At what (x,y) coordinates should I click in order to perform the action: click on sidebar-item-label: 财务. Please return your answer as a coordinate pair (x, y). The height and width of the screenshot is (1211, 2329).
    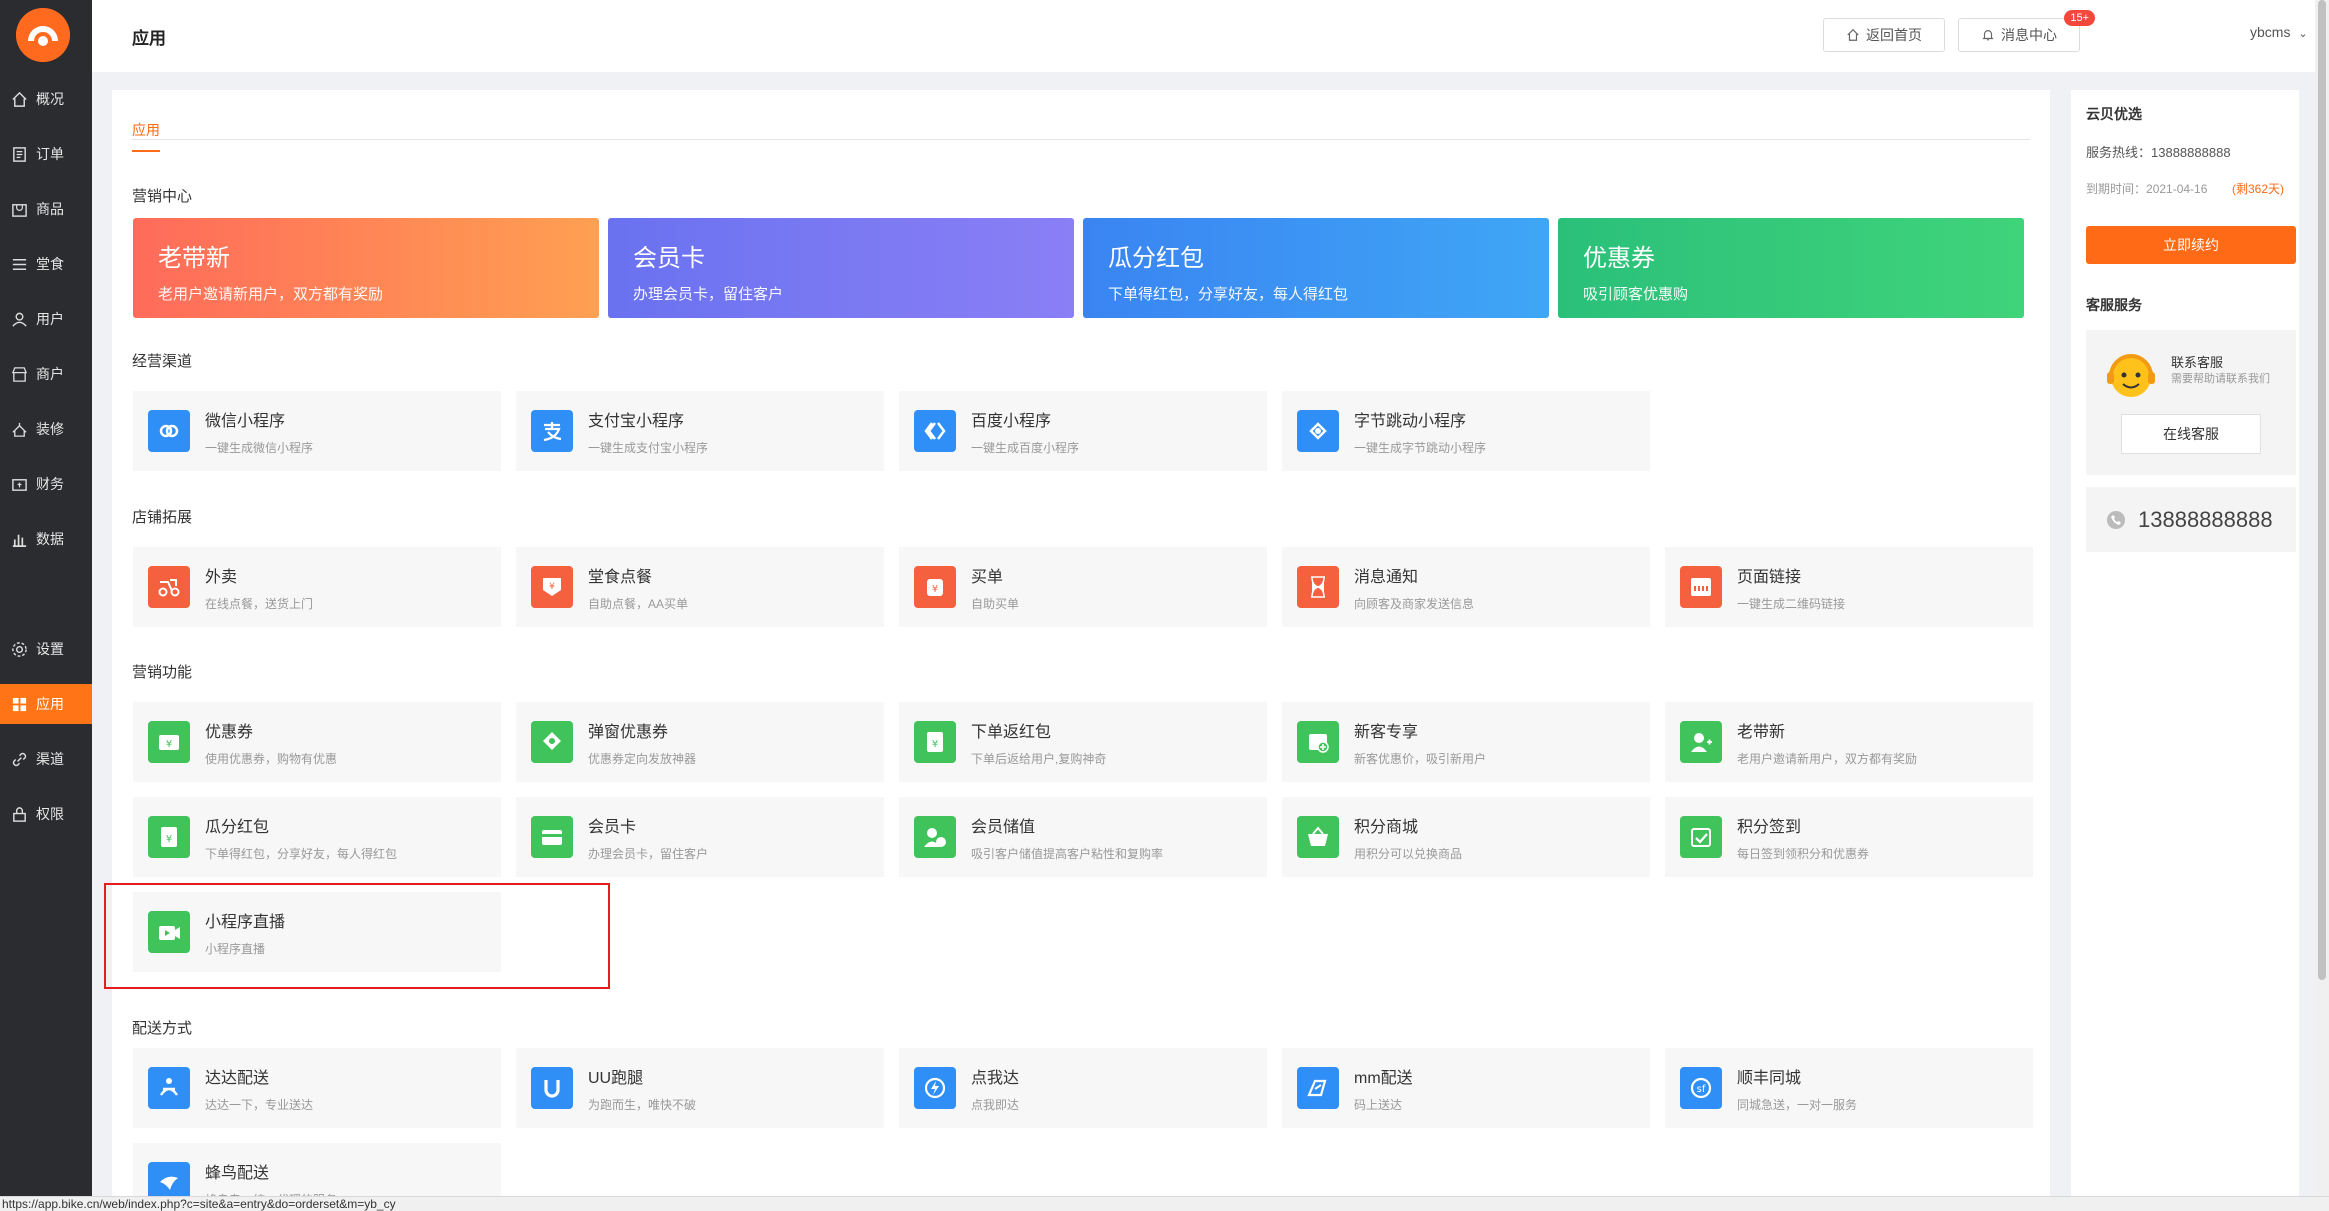
    Looking at the image, I should click on (50, 484).